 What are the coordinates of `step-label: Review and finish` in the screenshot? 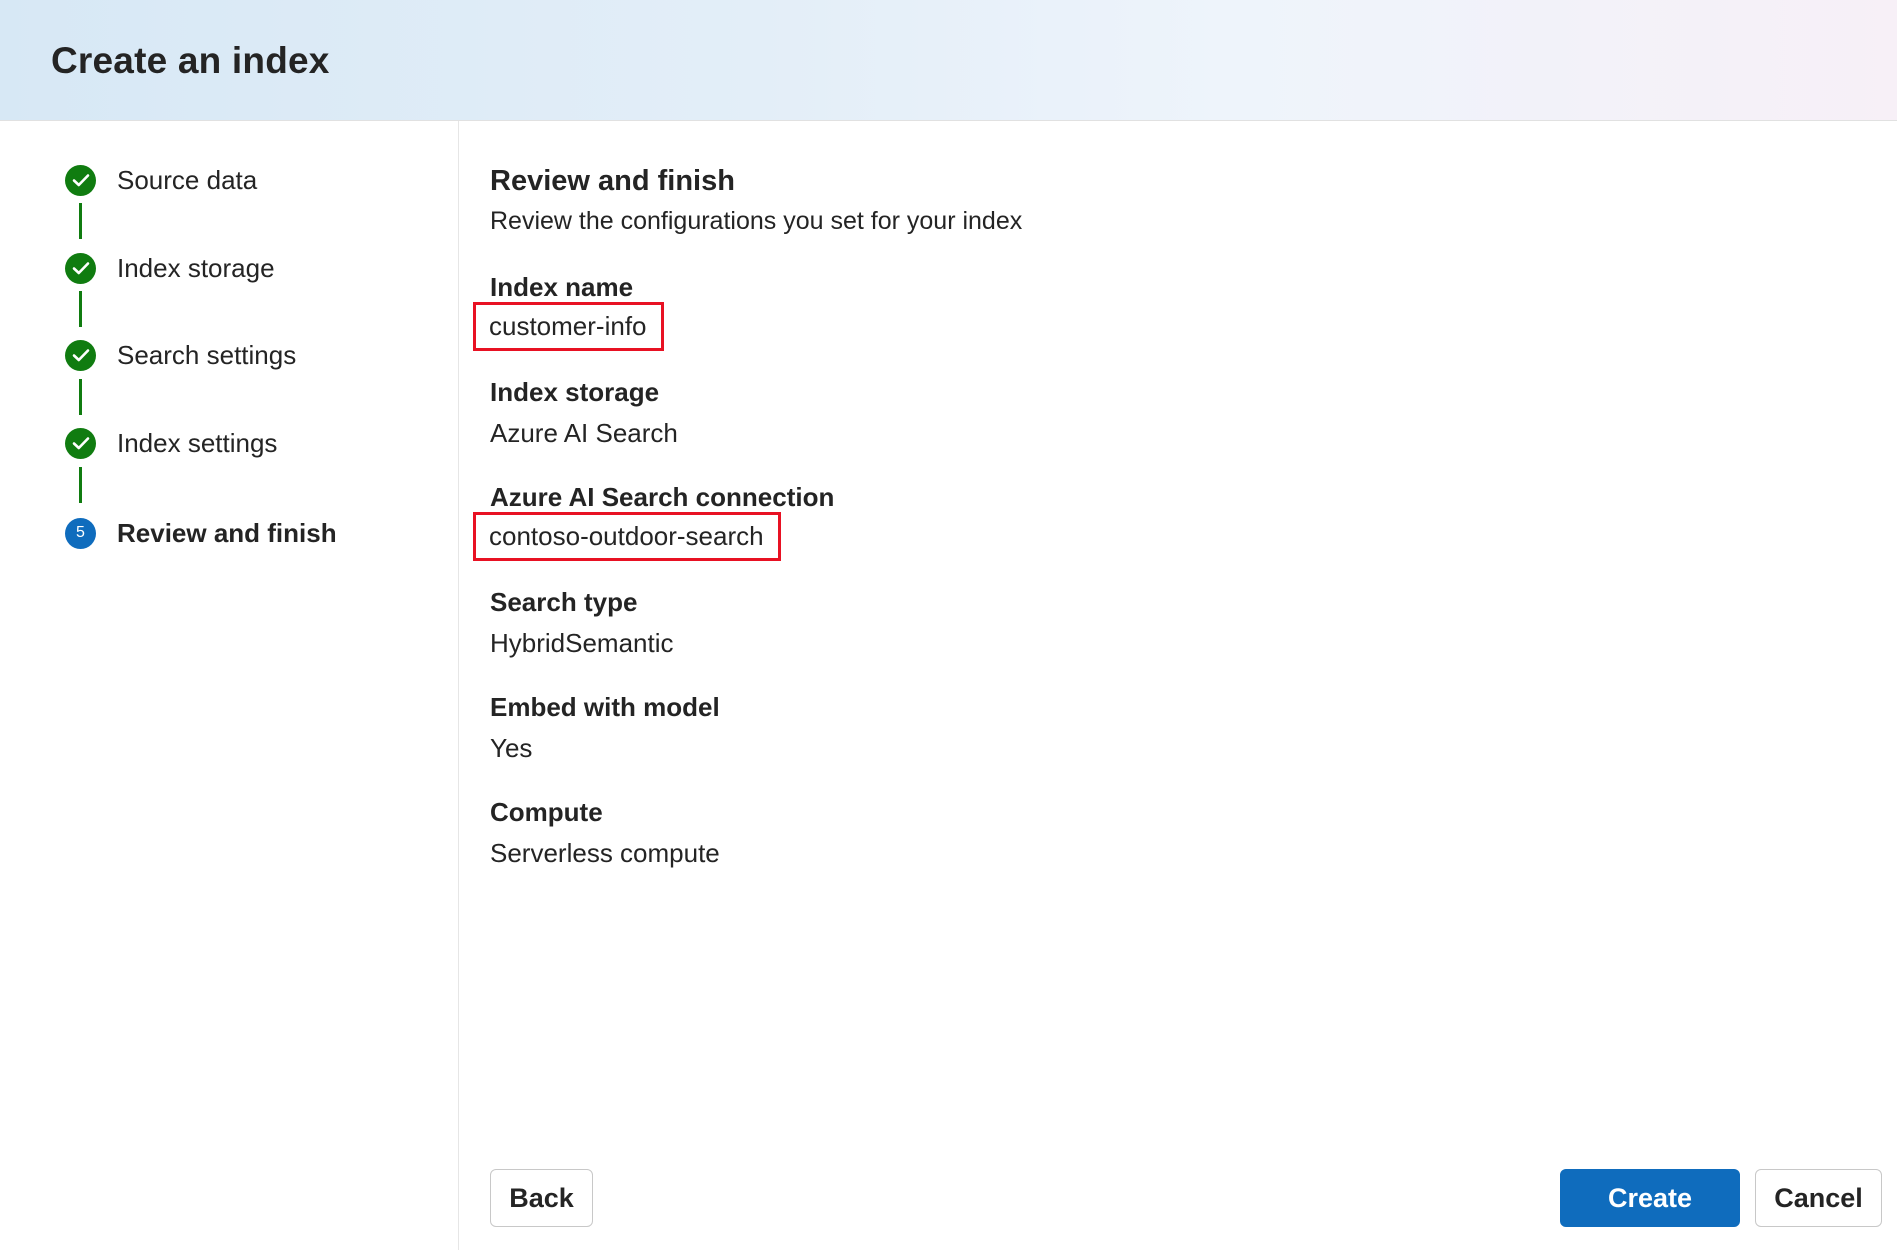 It's located at (227, 532).